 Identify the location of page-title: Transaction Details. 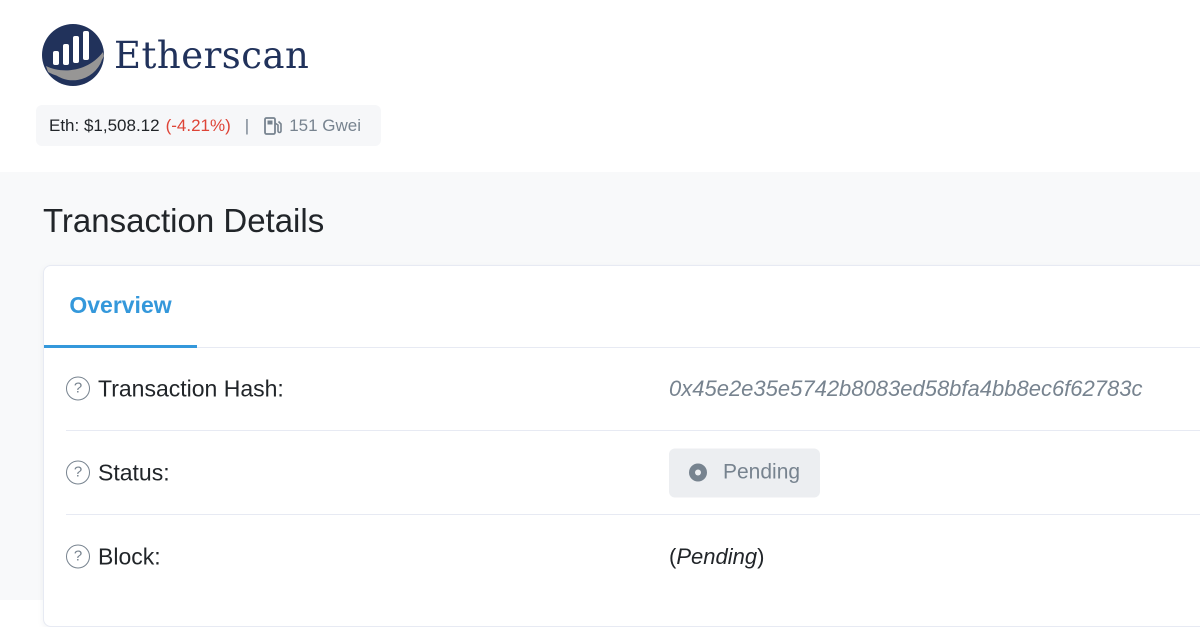
(184, 220).